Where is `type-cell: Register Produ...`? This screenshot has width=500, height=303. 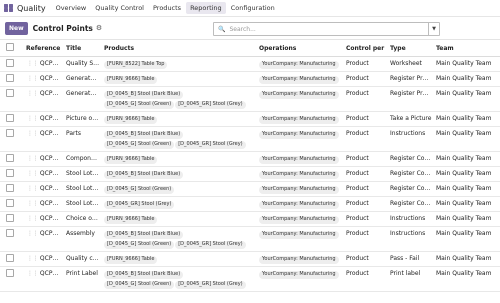
type-cell: Register Produ... is located at coordinates (411, 79).